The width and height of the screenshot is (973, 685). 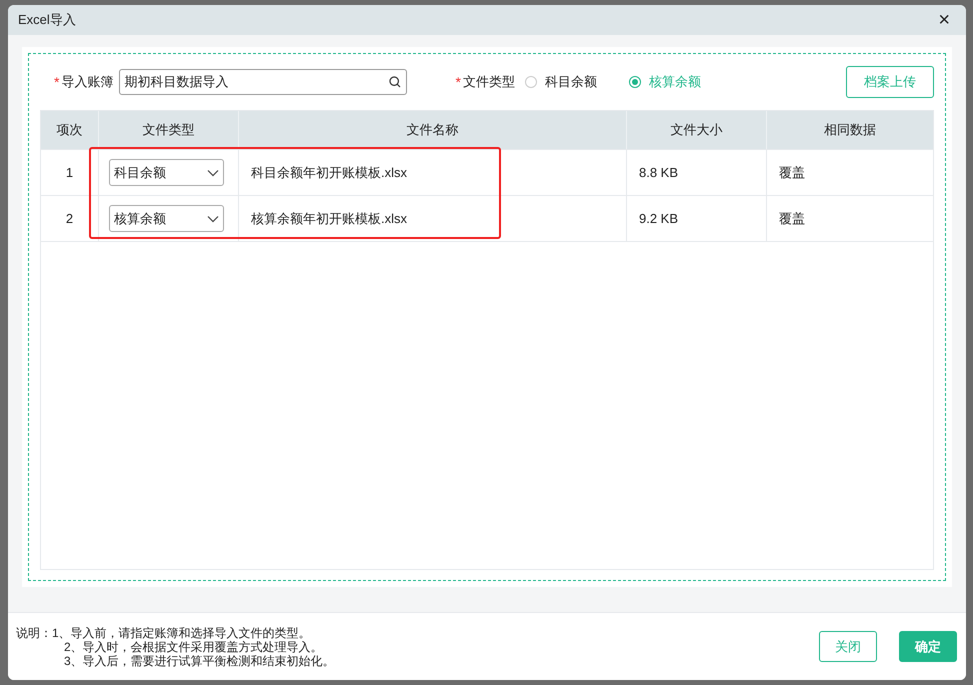 What do you see at coordinates (87, 82) in the screenshot?
I see `ledger-label: 导入账簿` at bounding box center [87, 82].